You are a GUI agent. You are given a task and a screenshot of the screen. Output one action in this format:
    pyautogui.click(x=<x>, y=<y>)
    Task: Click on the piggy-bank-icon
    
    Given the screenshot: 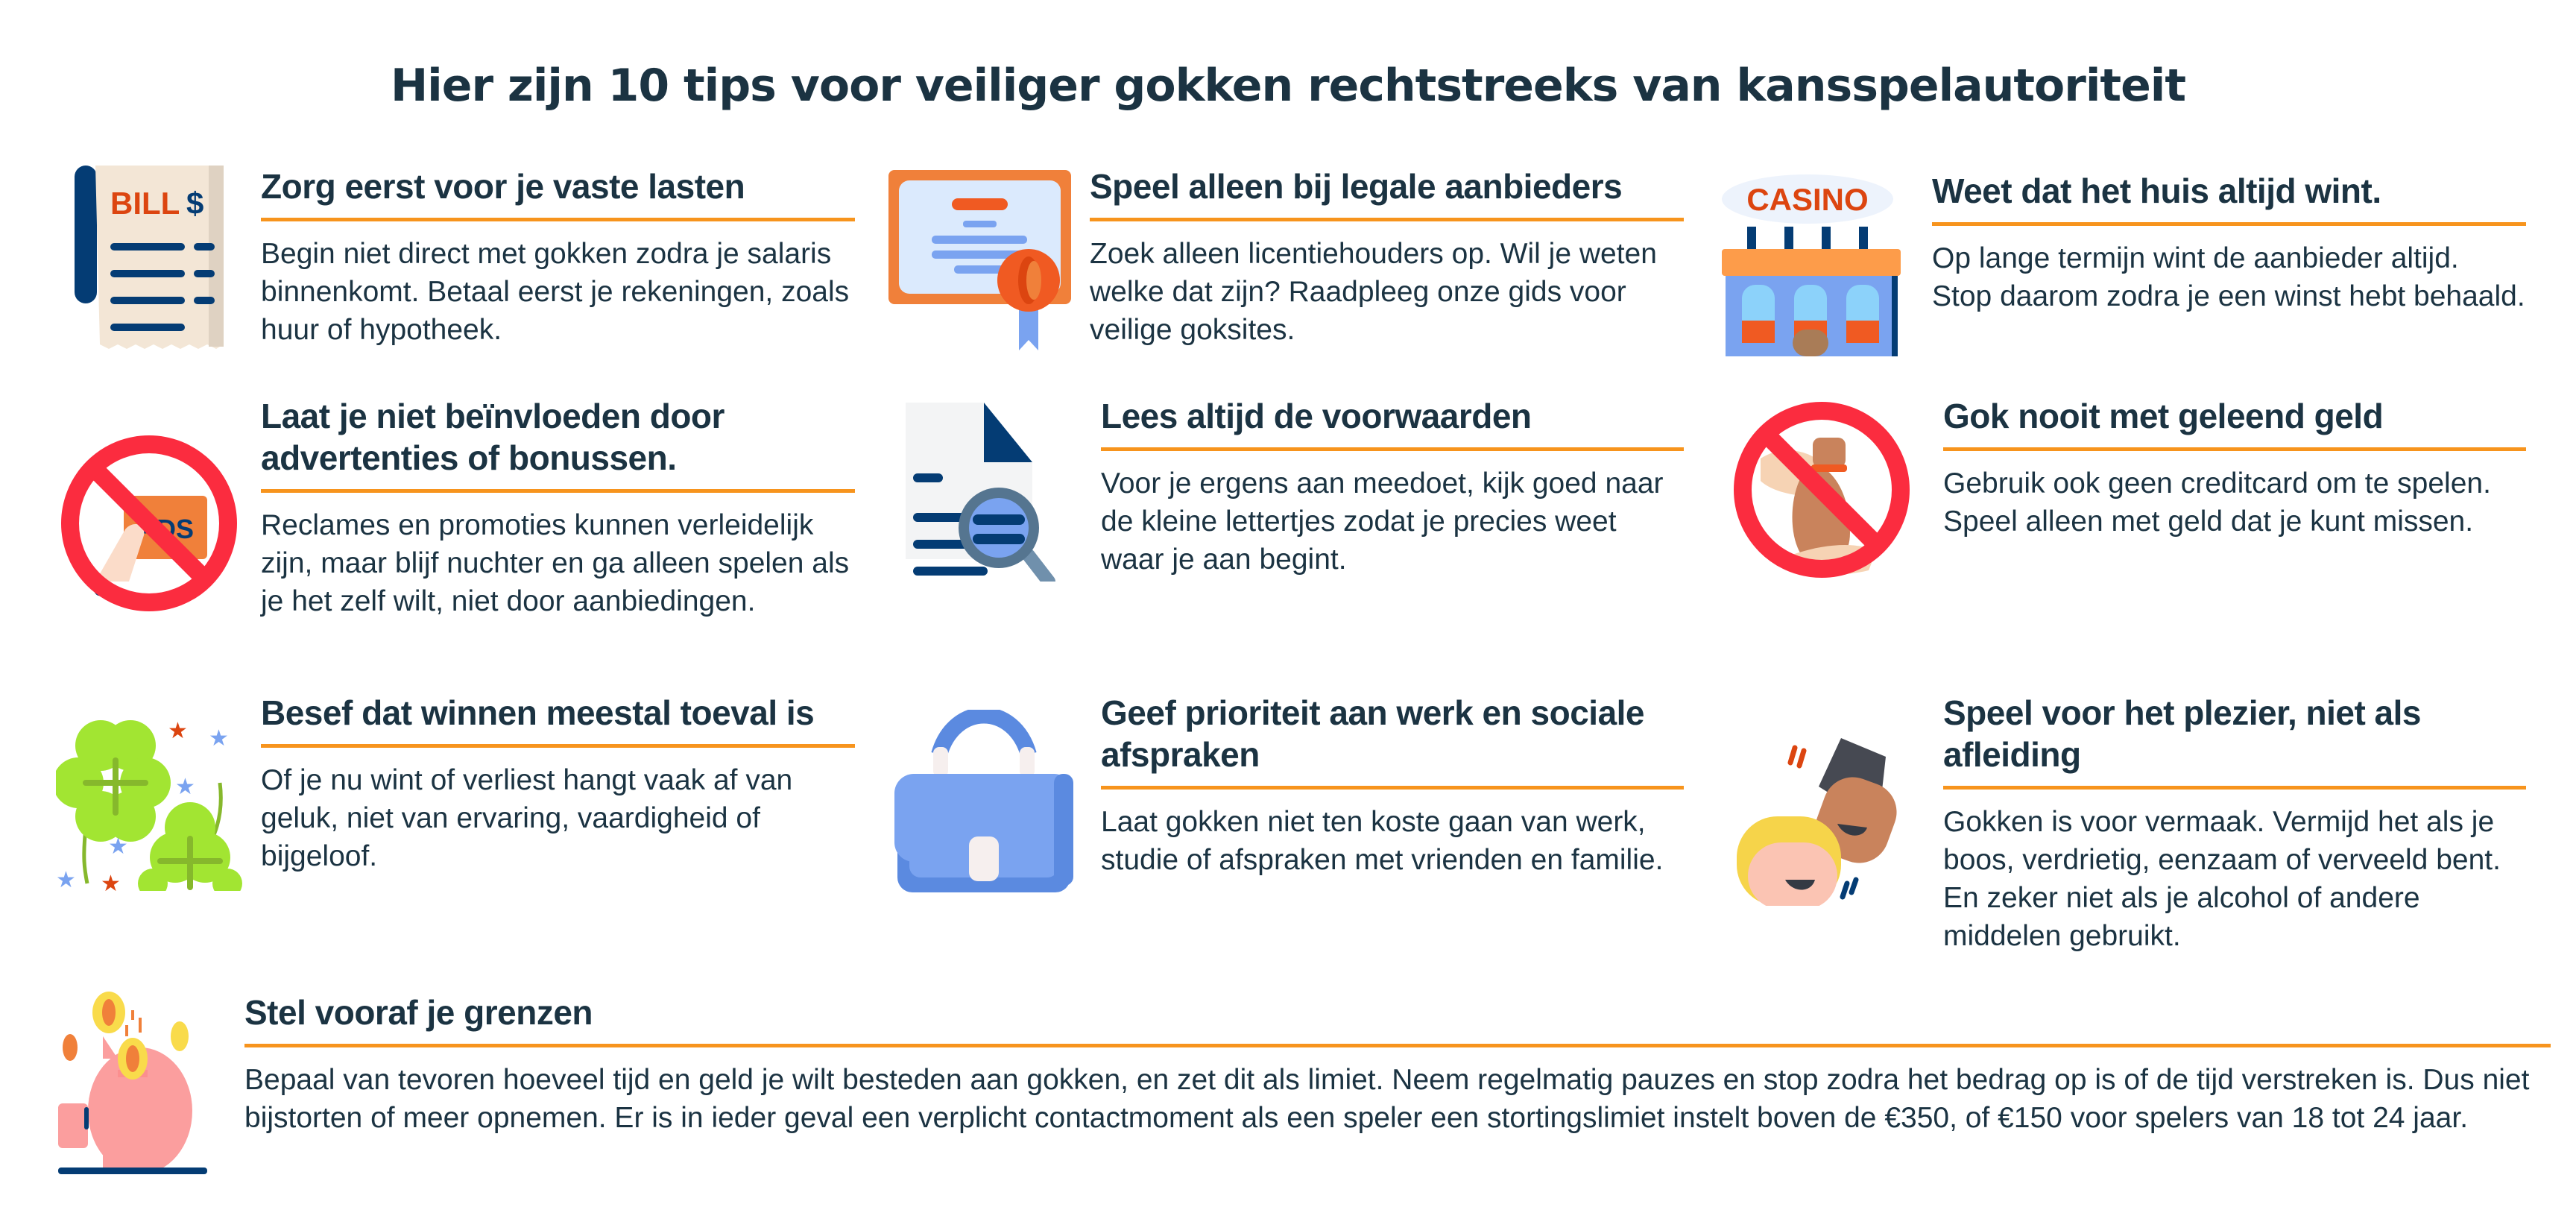 What is the action you would take?
    pyautogui.click(x=132, y=1083)
    